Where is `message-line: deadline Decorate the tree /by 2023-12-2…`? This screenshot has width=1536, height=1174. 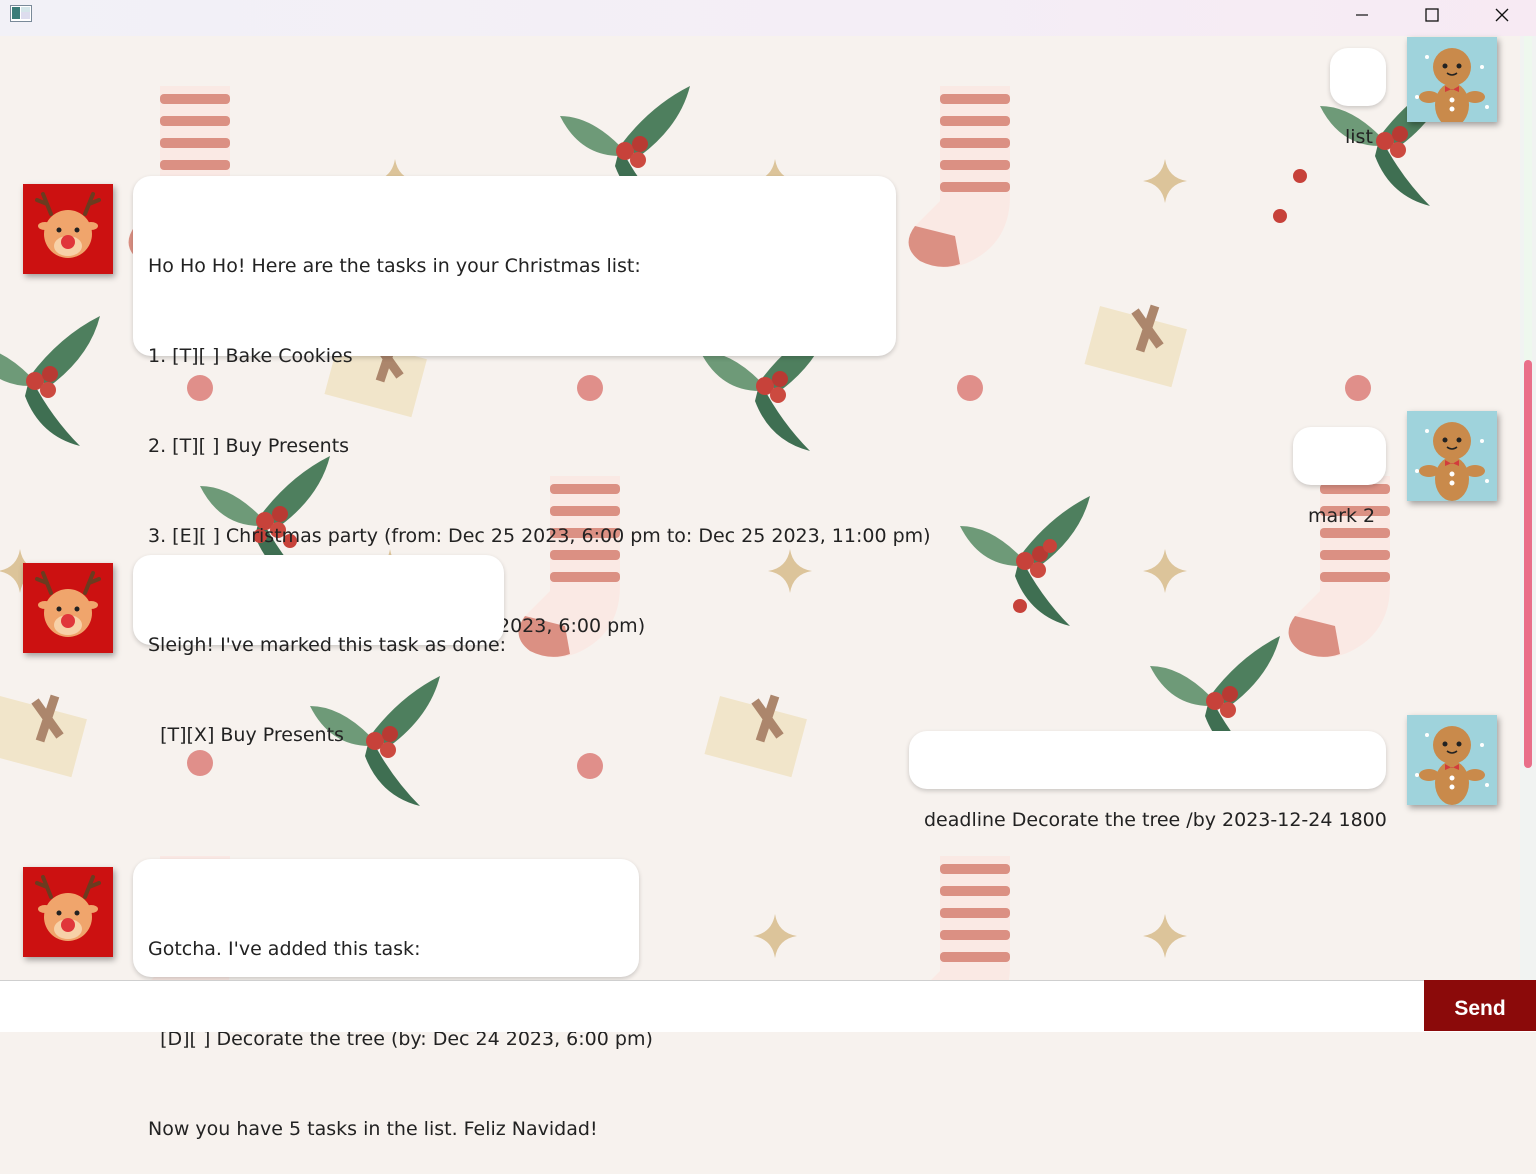
message-line: deadline Decorate the tree /by 2023-12-2… is located at coordinates (1155, 820).